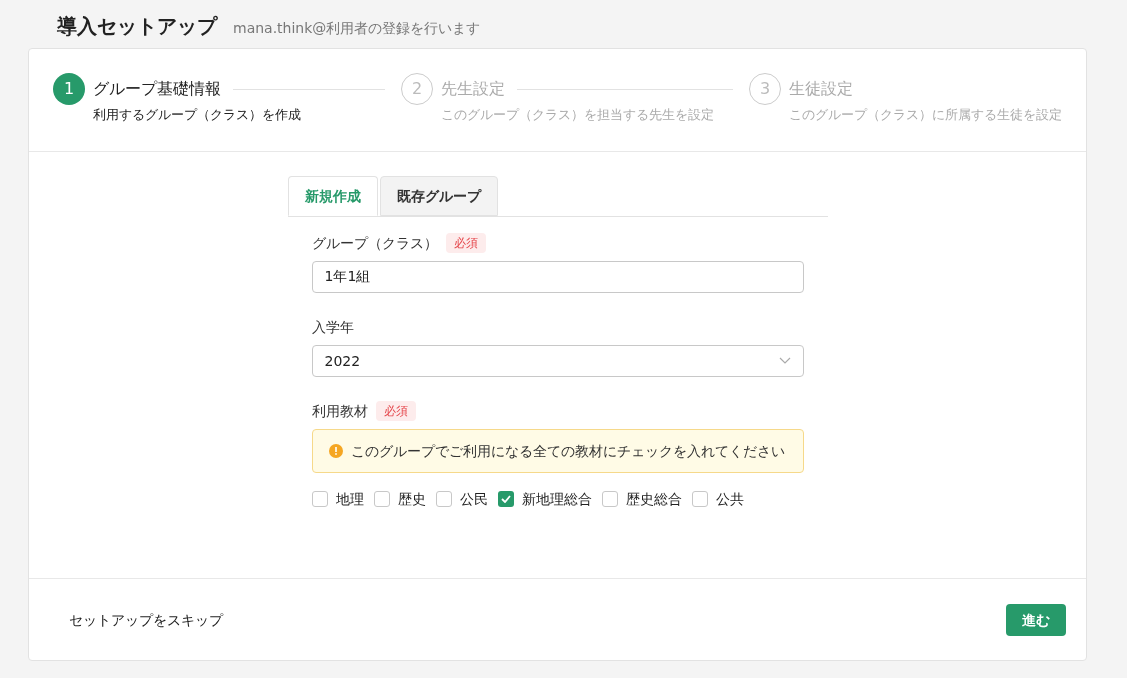 This screenshot has width=1127, height=678. Describe the element at coordinates (357, 28) in the screenshot. I see `page-subtitle: mana.think@利用者の登録を行います` at that location.